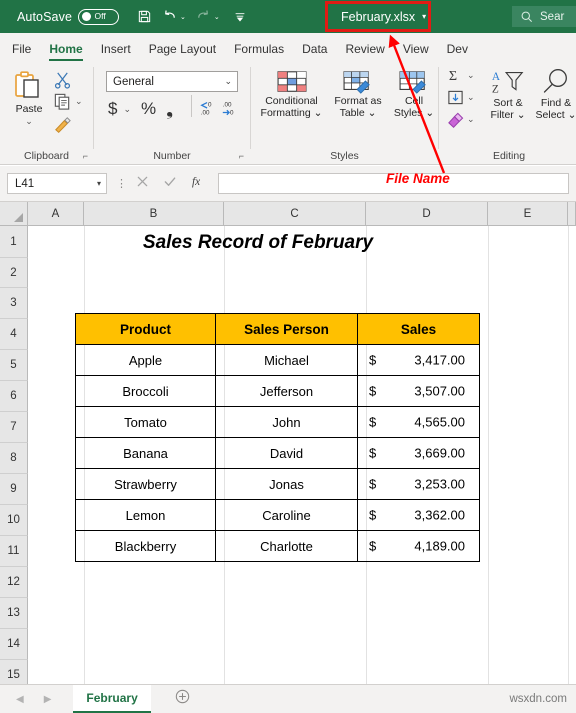  What do you see at coordinates (169, 108) in the screenshot?
I see `comma-format-button: ❟` at bounding box center [169, 108].